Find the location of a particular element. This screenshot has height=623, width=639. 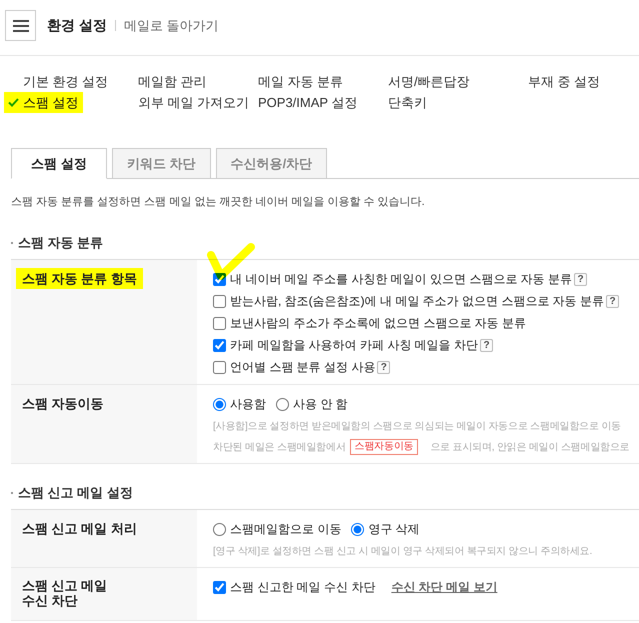

note-text: 으로 표시되며, 안읽은 메일이 스팸메일함으로 is located at coordinates (530, 447).